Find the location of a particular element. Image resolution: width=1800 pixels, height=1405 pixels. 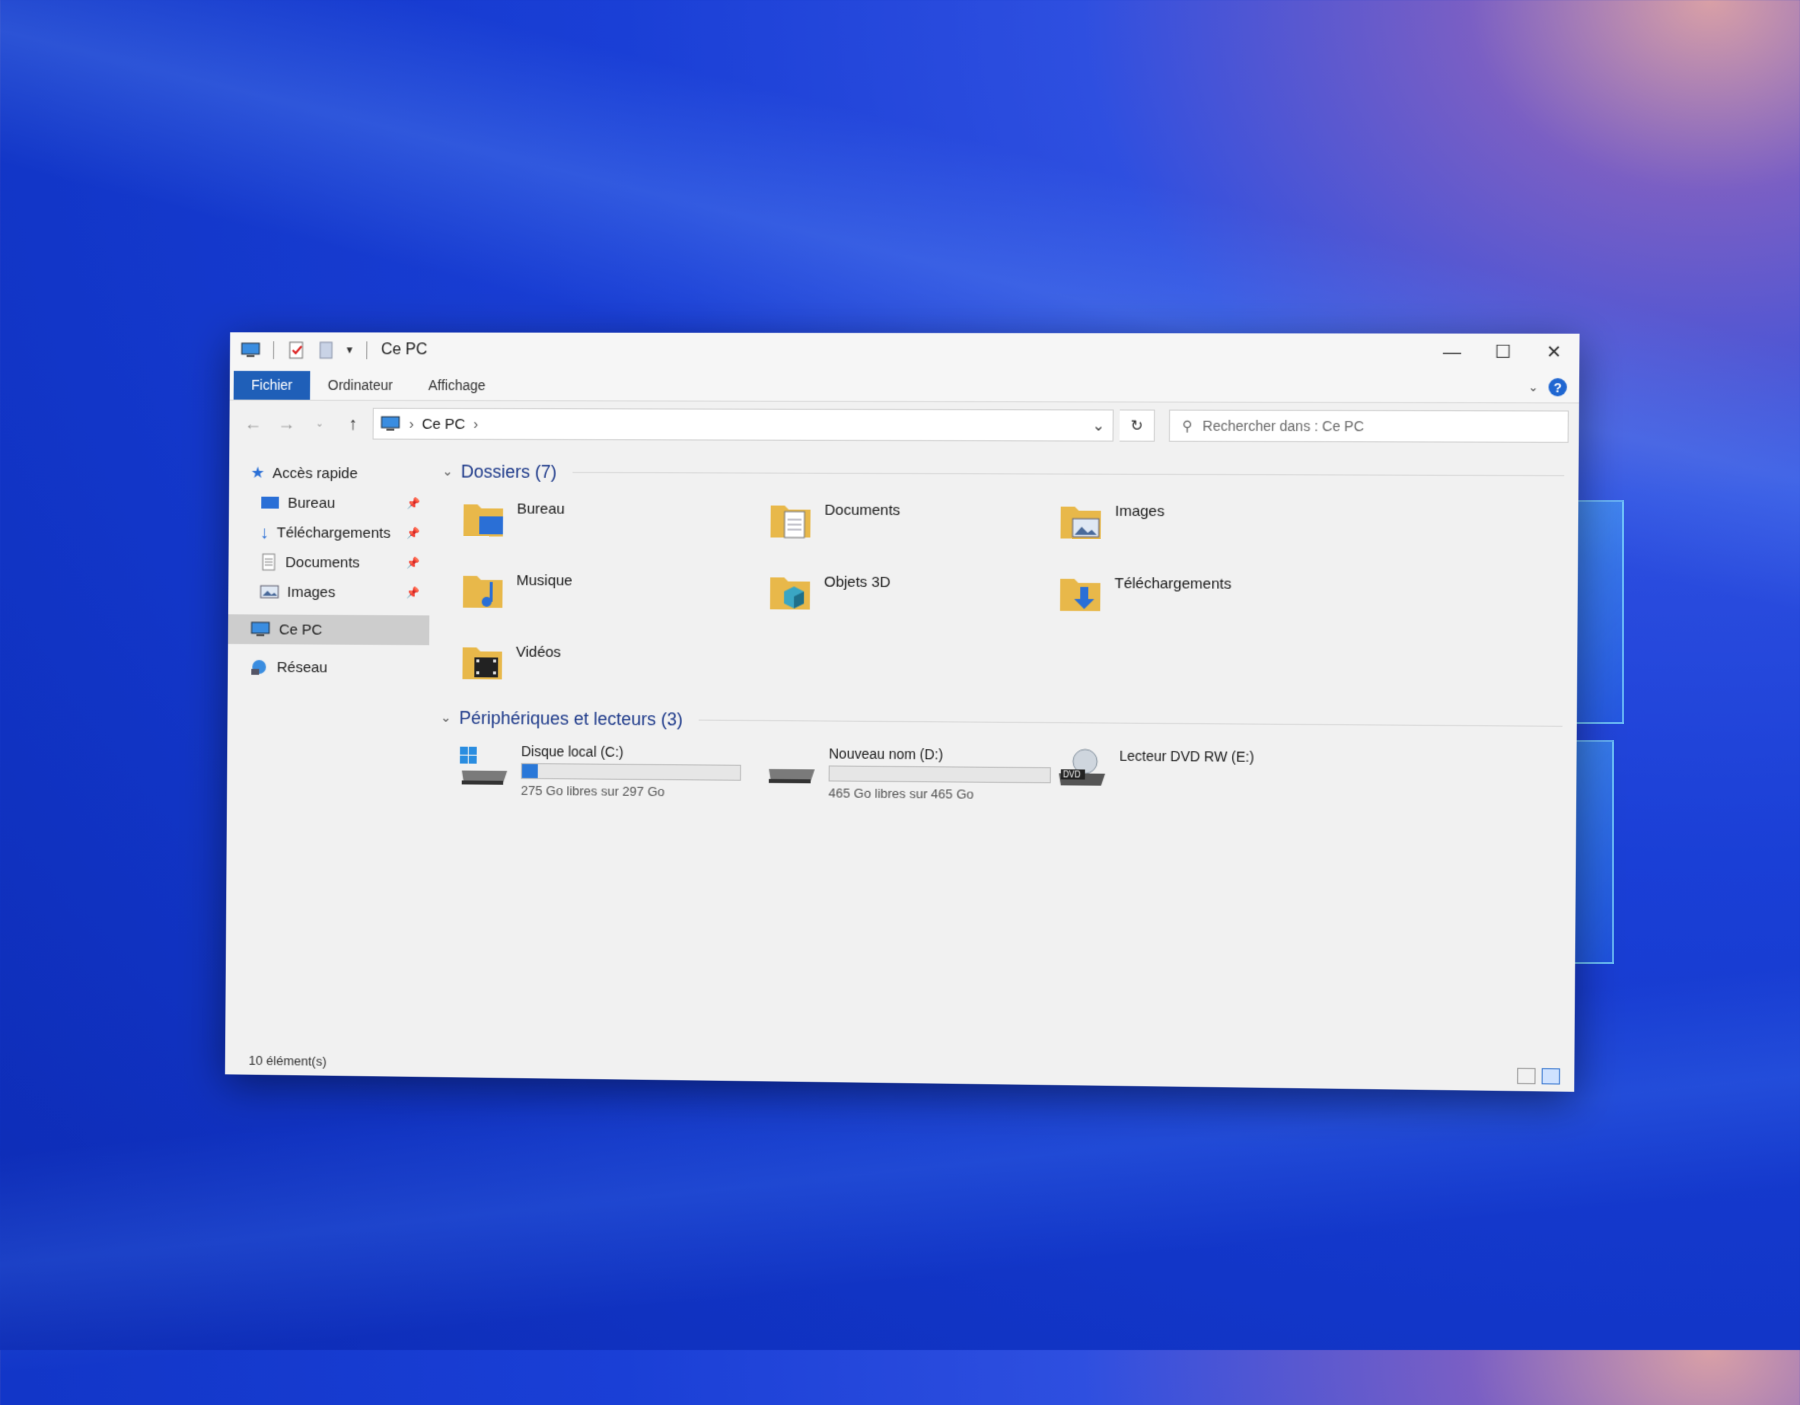

large-icons-view-button is located at coordinates (1551, 1076).